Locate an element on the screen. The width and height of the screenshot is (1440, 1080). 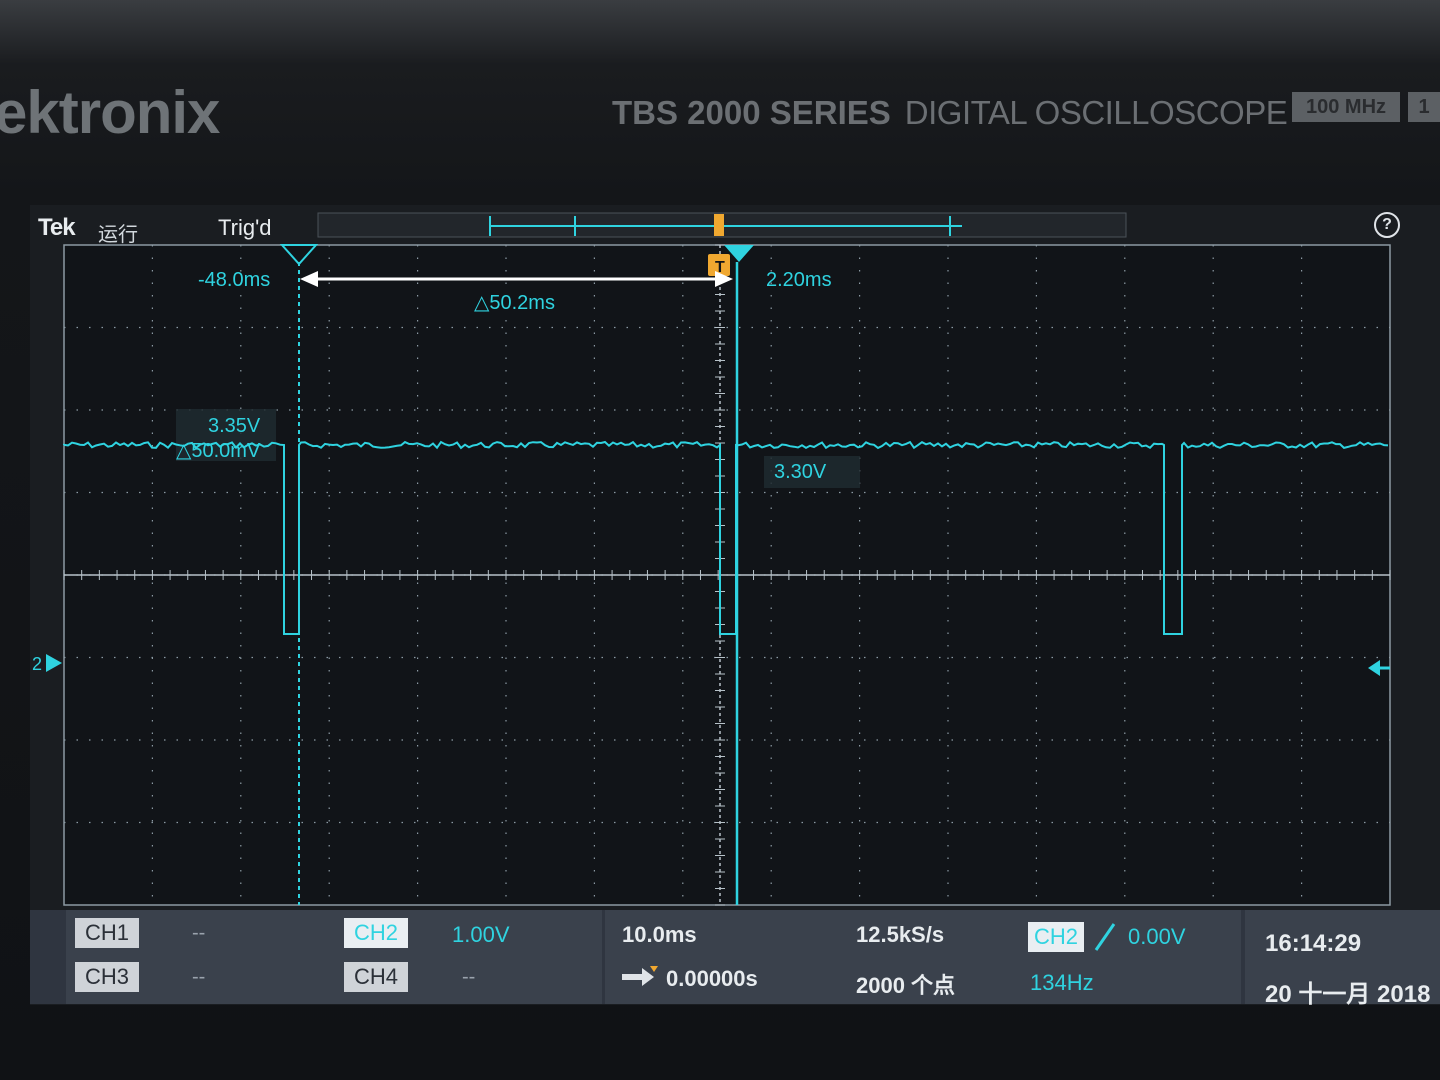
cursor-b-level: 3.30V is located at coordinates (800, 472).